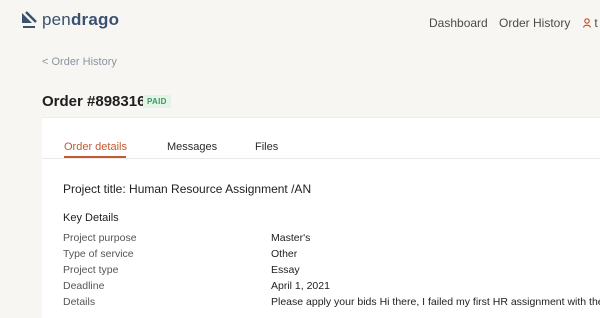 The height and width of the screenshot is (318, 600). What do you see at coordinates (192, 147) in the screenshot?
I see `tab-messages: Messages` at bounding box center [192, 147].